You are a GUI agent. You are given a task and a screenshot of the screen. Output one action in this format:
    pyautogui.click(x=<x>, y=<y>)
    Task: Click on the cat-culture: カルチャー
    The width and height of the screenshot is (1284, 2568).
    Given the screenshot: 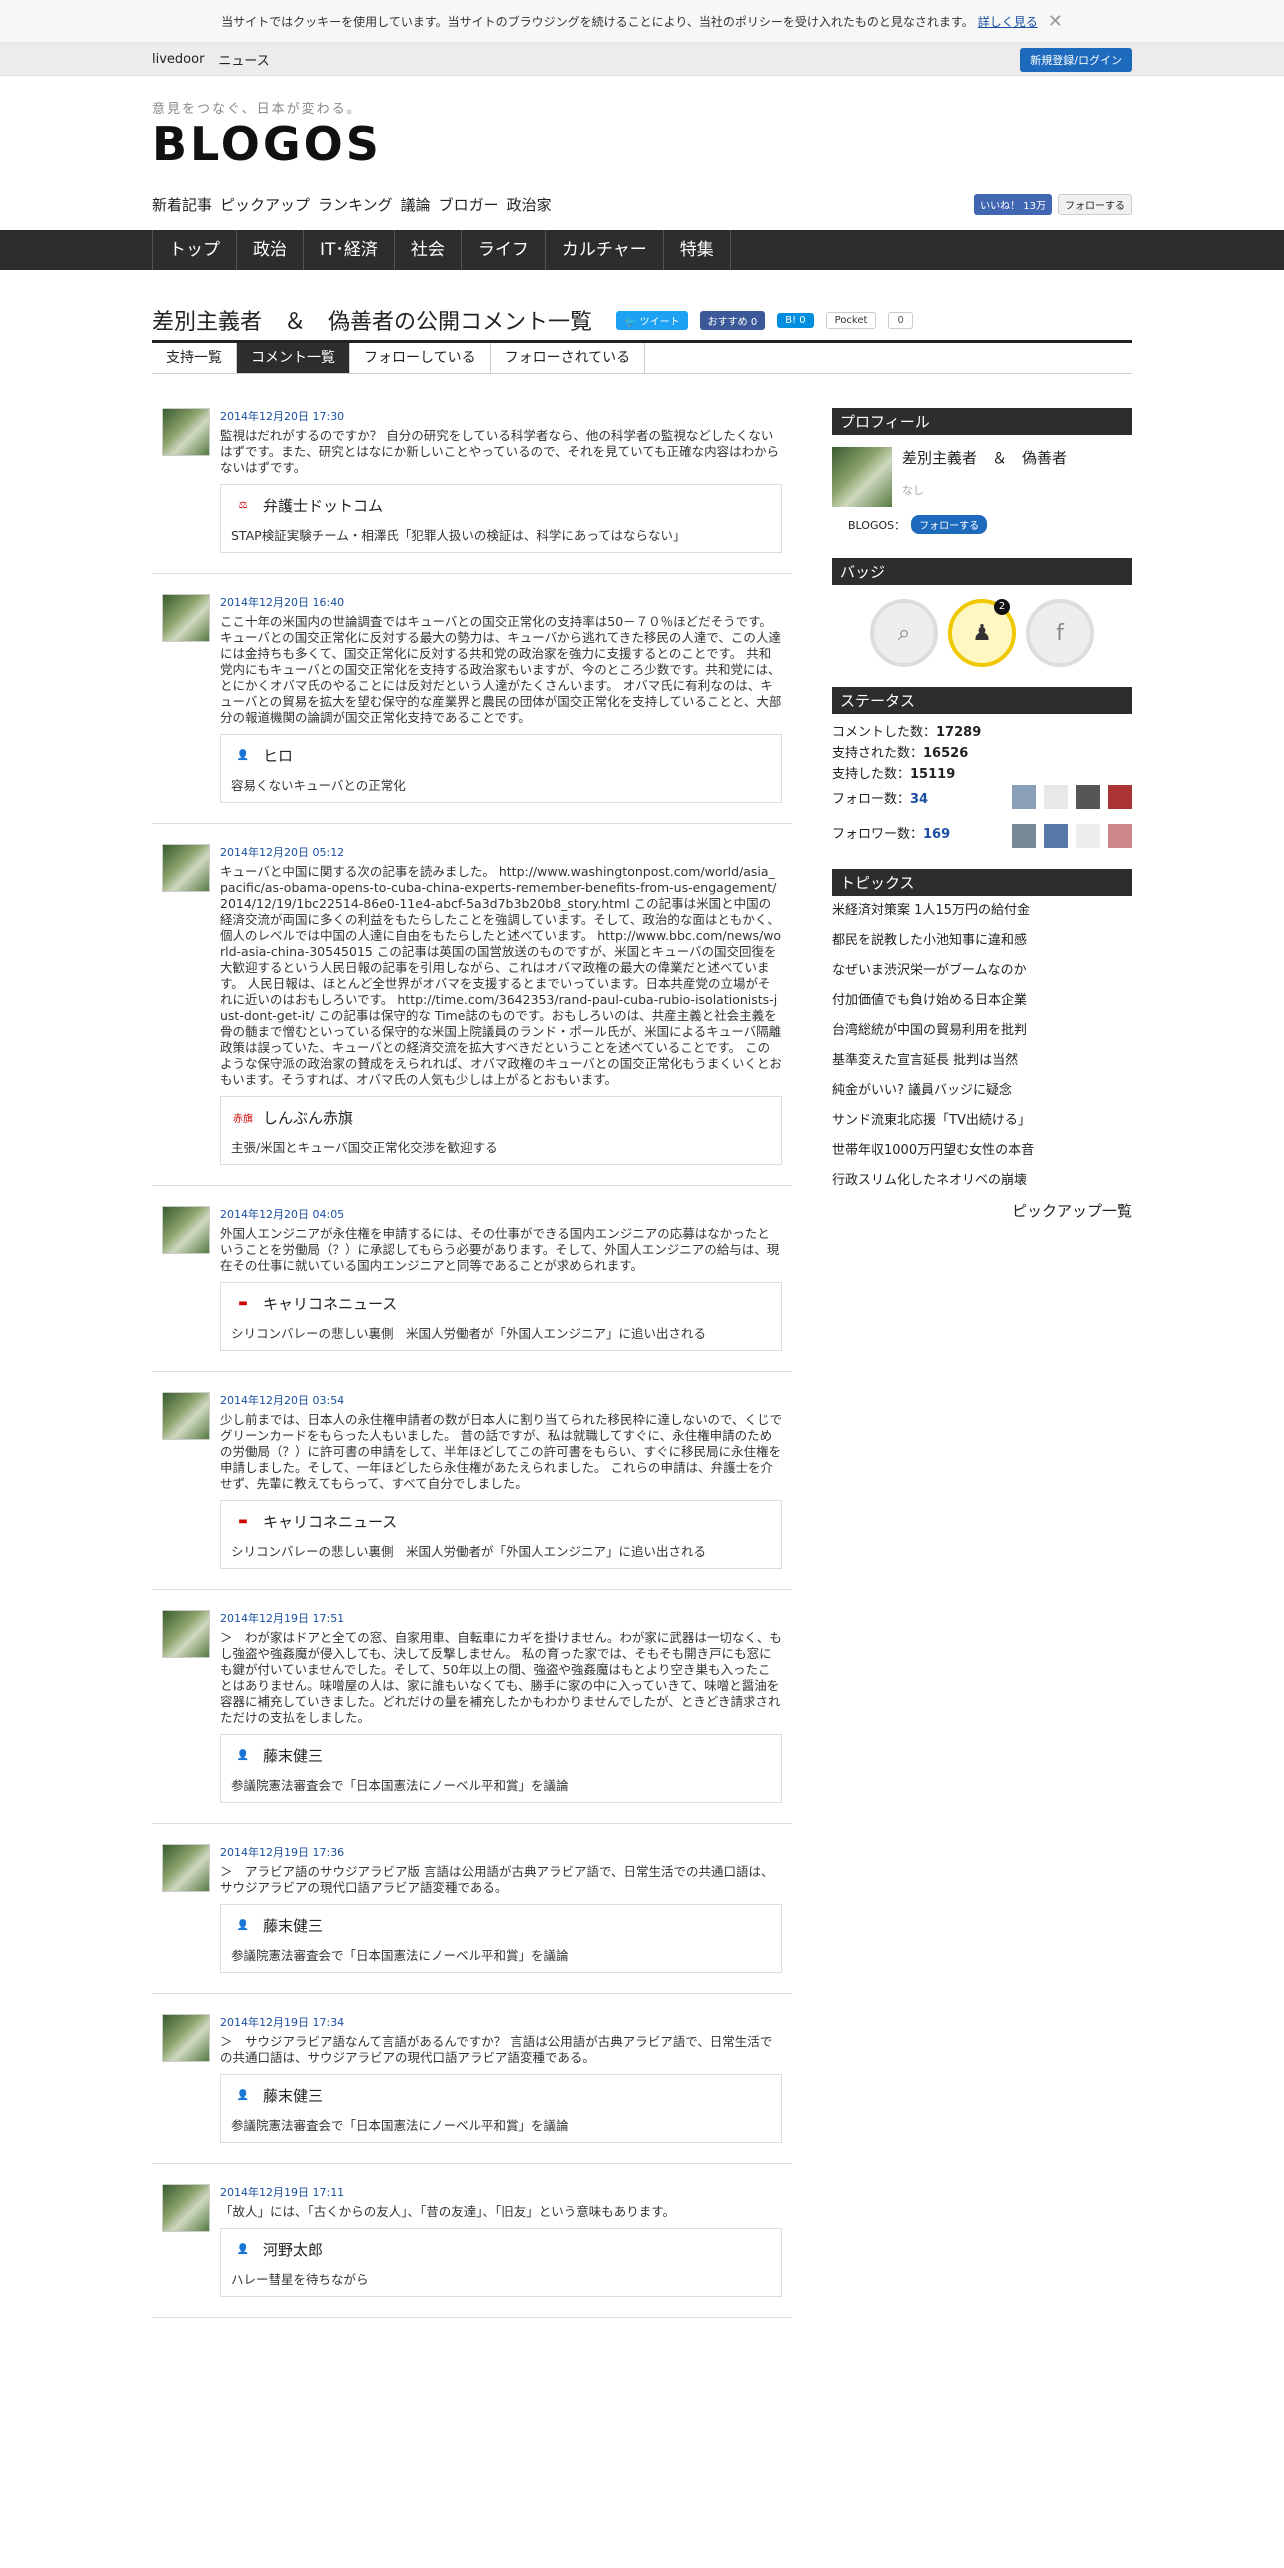 What is the action you would take?
    pyautogui.click(x=605, y=250)
    